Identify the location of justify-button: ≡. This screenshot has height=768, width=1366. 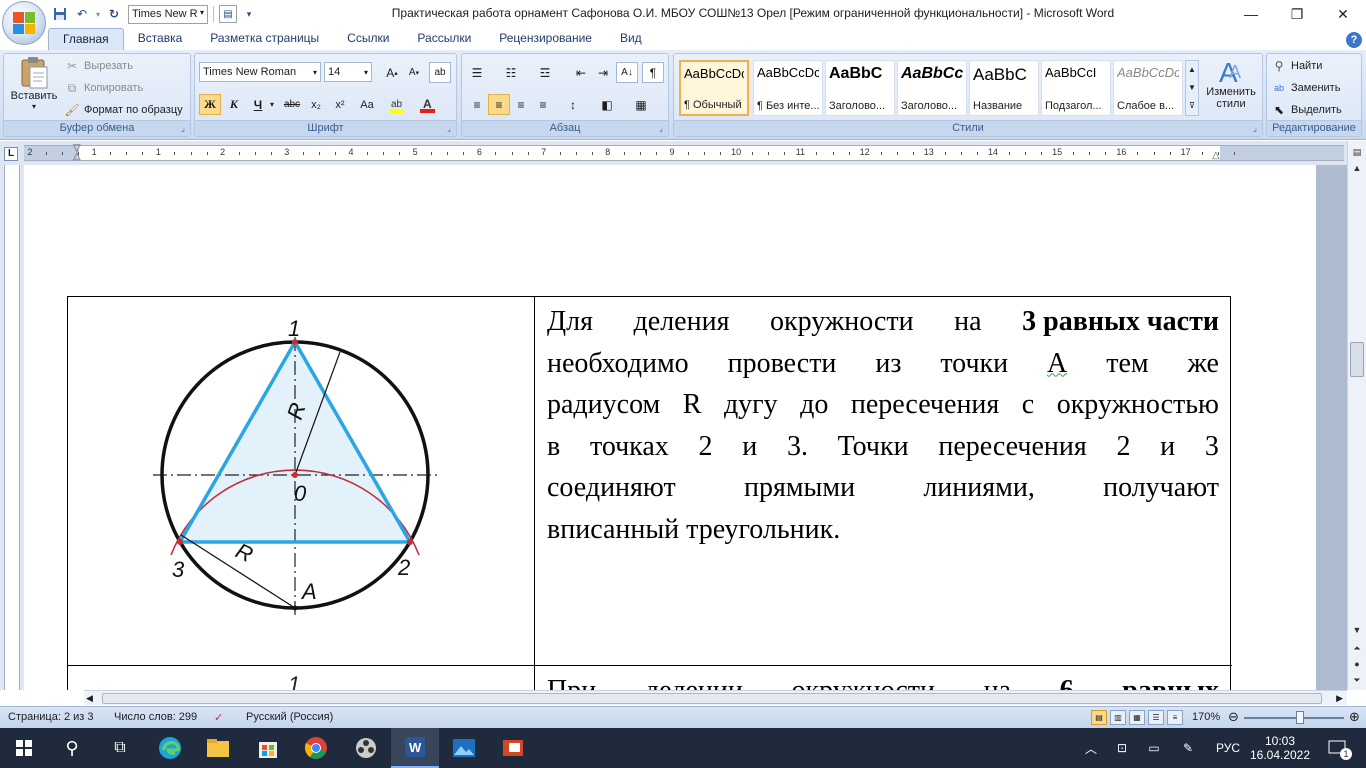
(543, 104).